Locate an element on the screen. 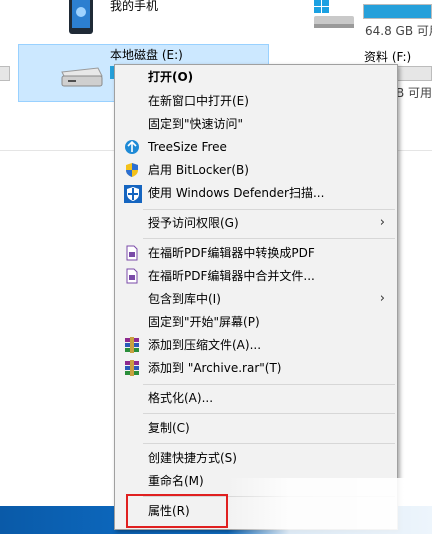 The image size is (432, 534). menu-item-pin-start: 固定到"开始"屏幕(P) is located at coordinates (256, 322).